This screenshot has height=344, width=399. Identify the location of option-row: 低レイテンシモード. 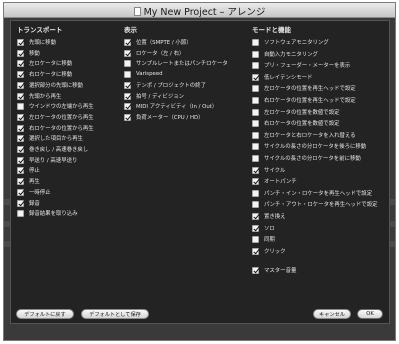
(282, 77).